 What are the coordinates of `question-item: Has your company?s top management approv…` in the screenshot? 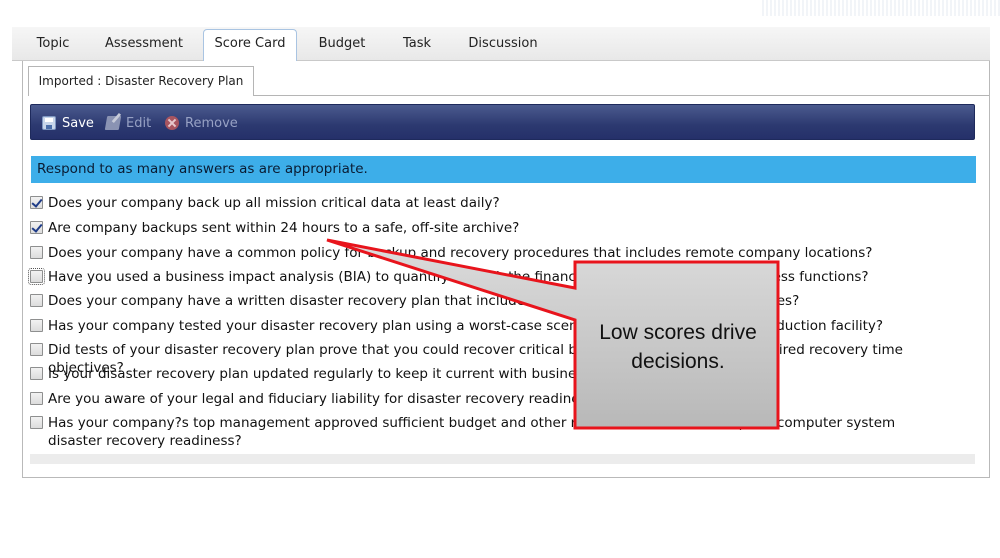 It's located at (489, 432).